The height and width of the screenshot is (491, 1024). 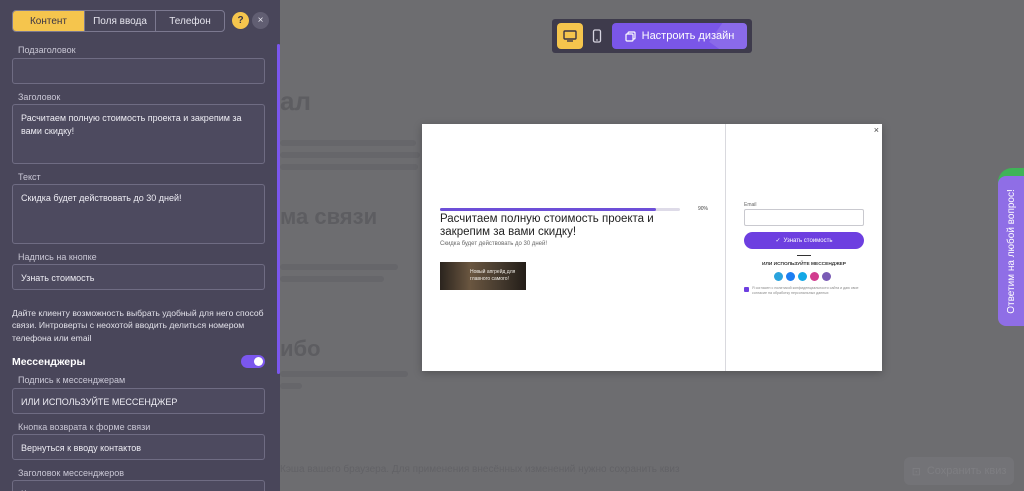 I want to click on title-label: Заголовок, so click(x=39, y=97).